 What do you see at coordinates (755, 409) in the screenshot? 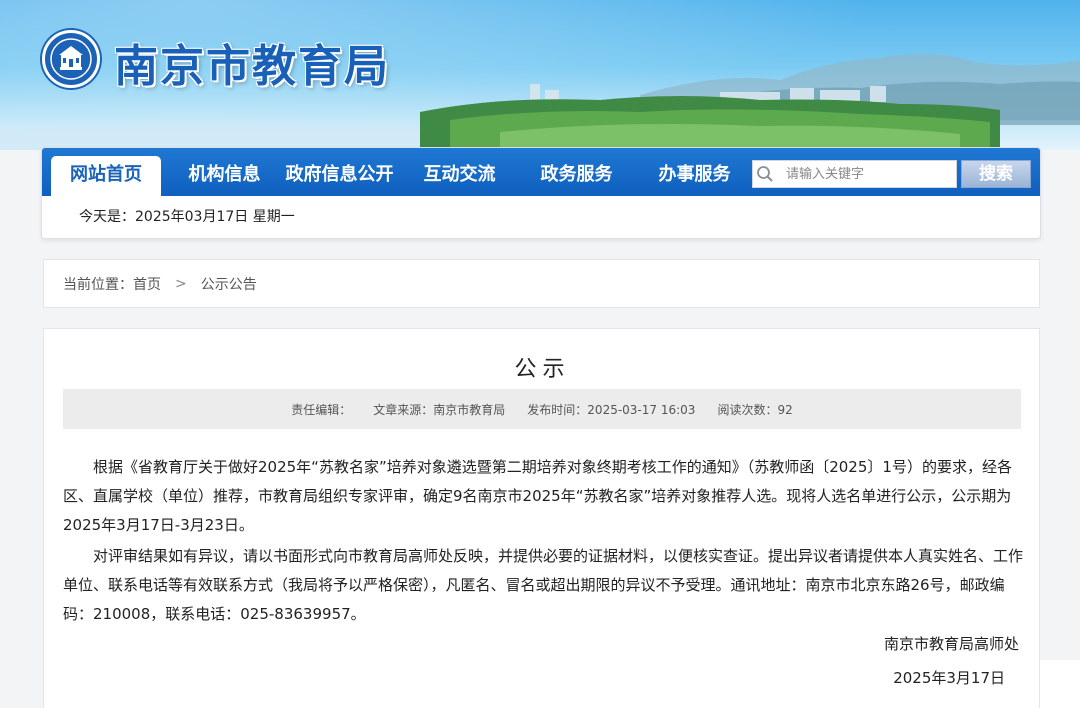
I see `meta-read-count: 阅读次数：92` at bounding box center [755, 409].